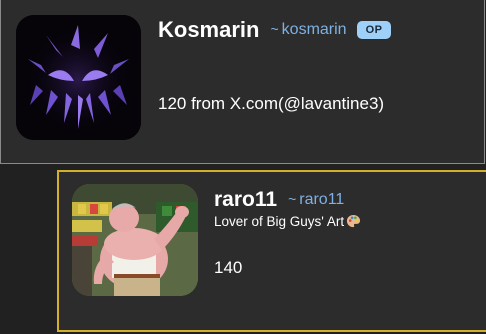 Image resolution: width=486 pixels, height=334 pixels. I want to click on user-bio: Lover of Big Guys' Art, so click(287, 221).